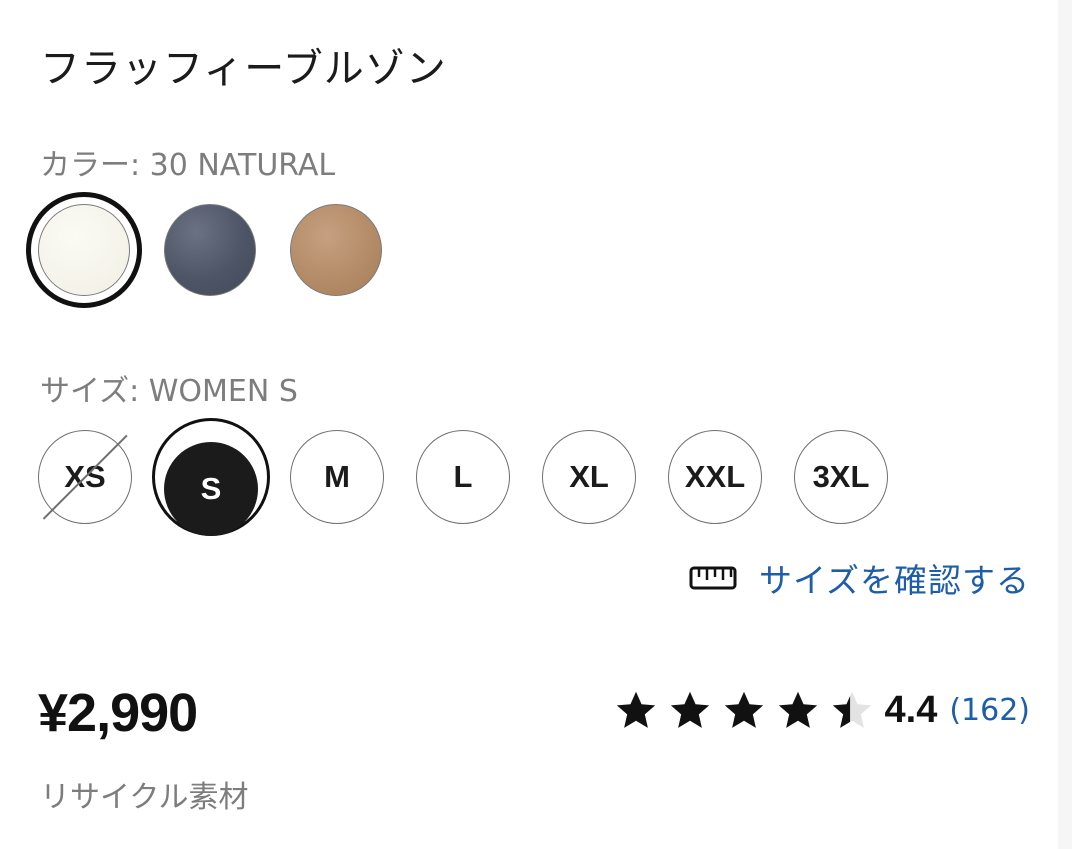 The height and width of the screenshot is (849, 1072). I want to click on size-option-xl: XL, so click(589, 477).